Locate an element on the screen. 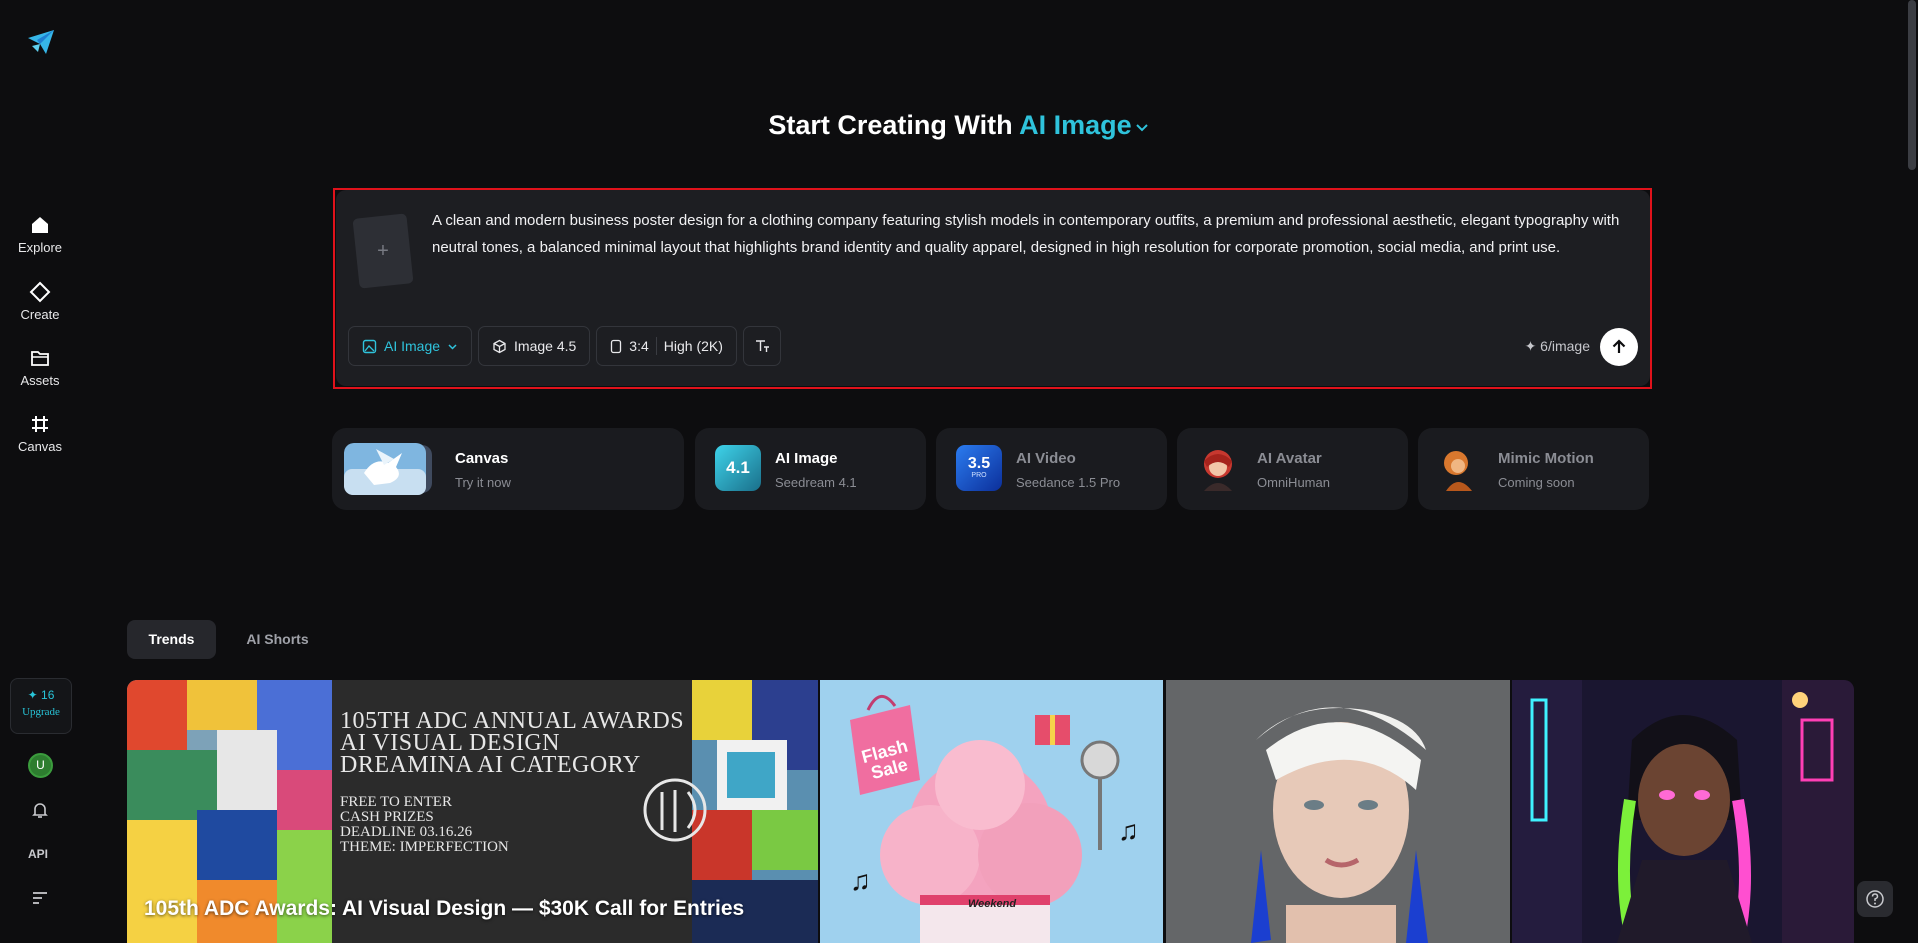 The width and height of the screenshot is (1918, 943). sidebar-item-explore: Explore is located at coordinates (40, 234).